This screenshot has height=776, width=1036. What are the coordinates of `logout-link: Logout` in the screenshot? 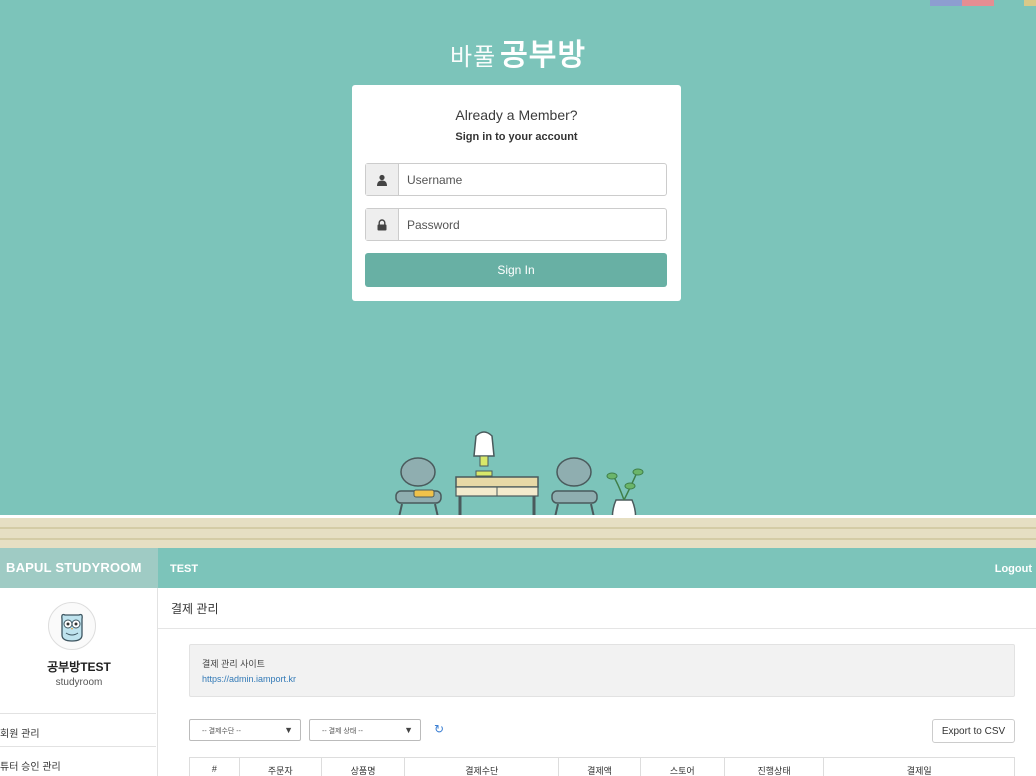 It's located at (1013, 569).